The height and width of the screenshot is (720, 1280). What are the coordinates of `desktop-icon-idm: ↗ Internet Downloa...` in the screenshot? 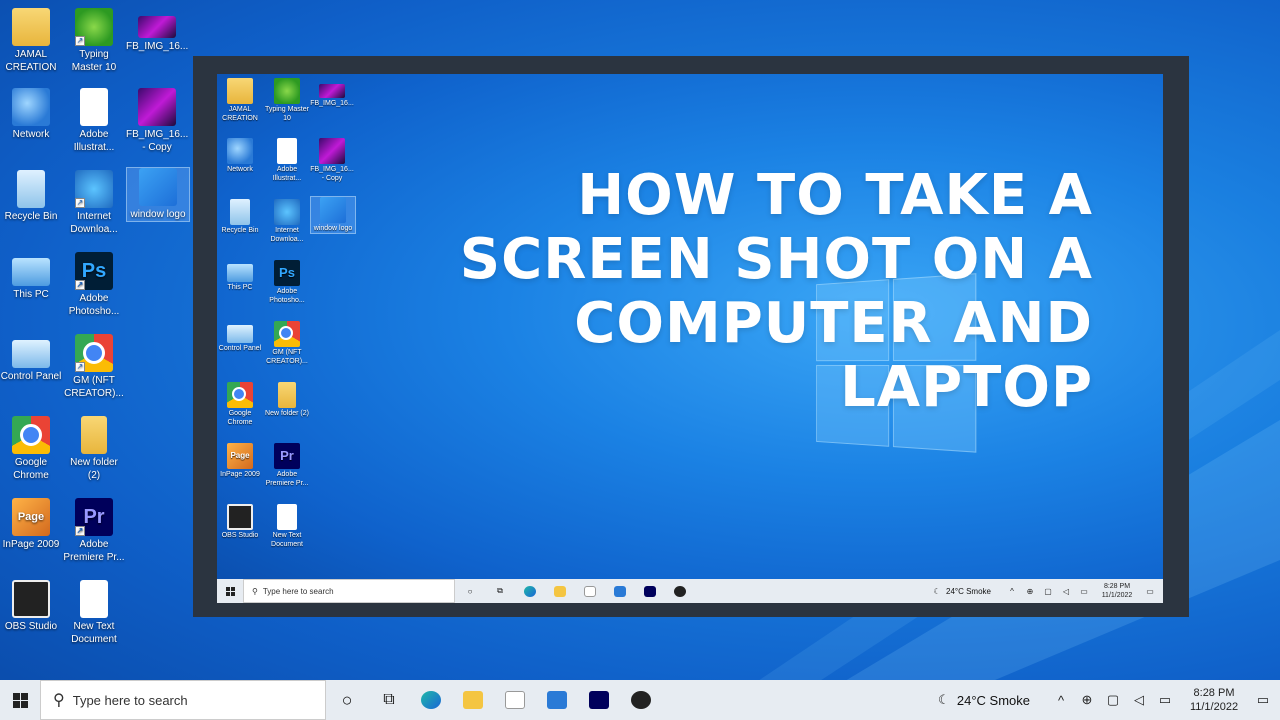 It's located at (94, 203).